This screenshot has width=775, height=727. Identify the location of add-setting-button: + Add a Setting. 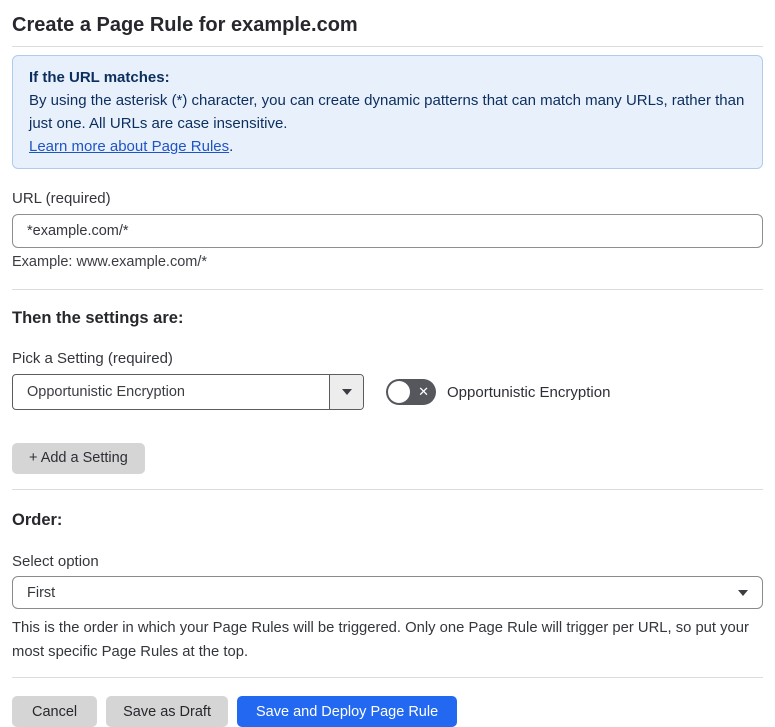
(78, 458).